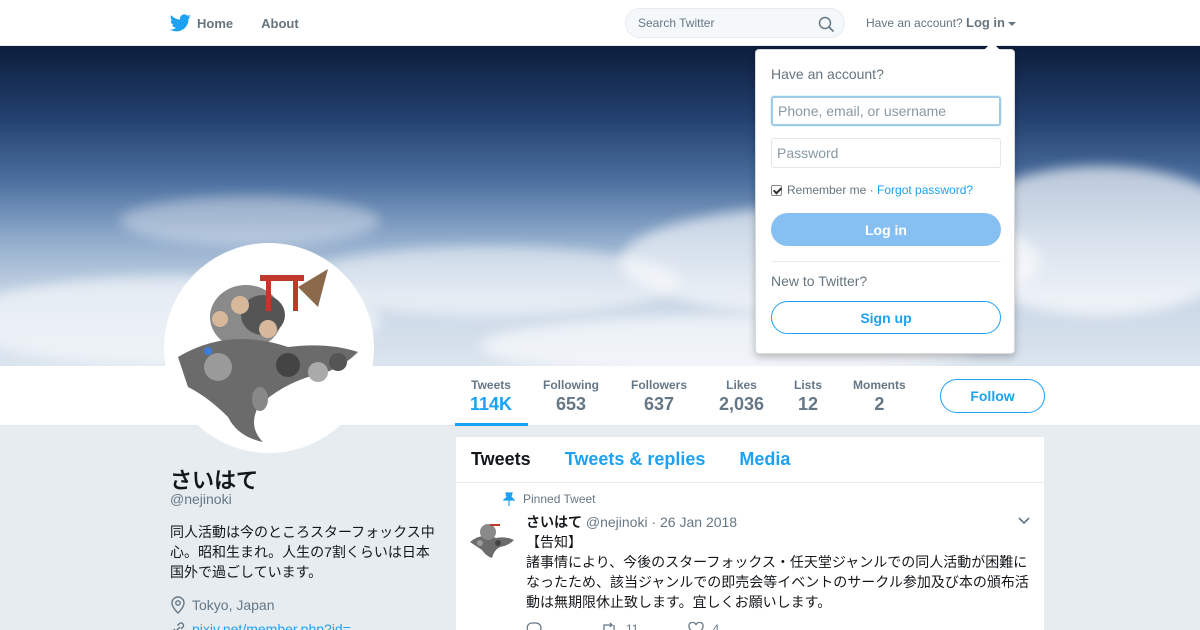 Image resolution: width=1200 pixels, height=630 pixels. I want to click on dropdown-divider, so click(886, 261).